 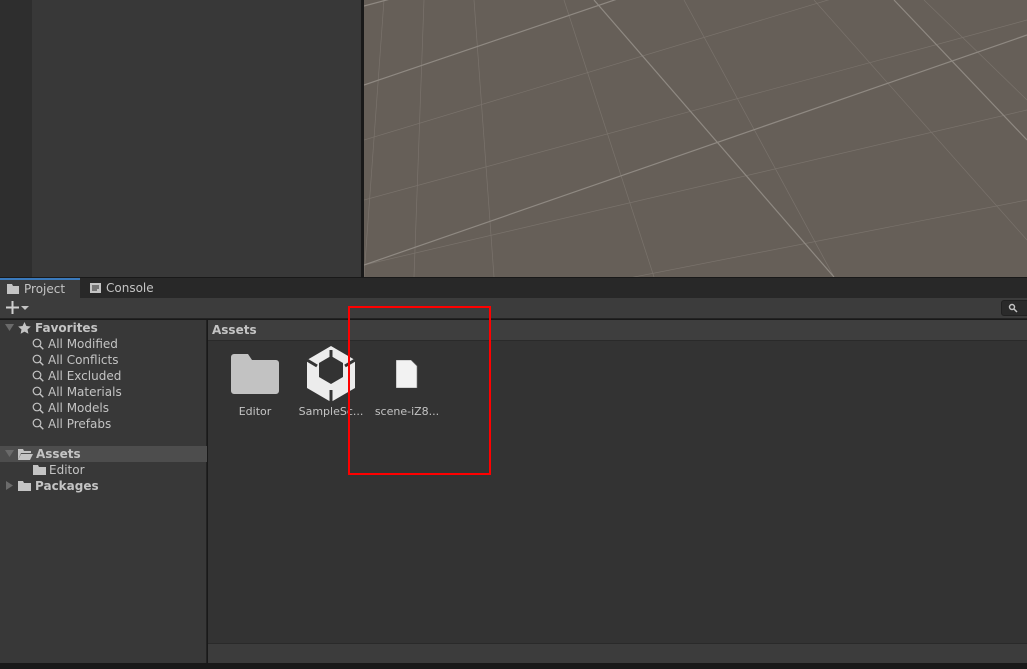 I want to click on tree-item-packages: Packages, so click(x=103, y=486).